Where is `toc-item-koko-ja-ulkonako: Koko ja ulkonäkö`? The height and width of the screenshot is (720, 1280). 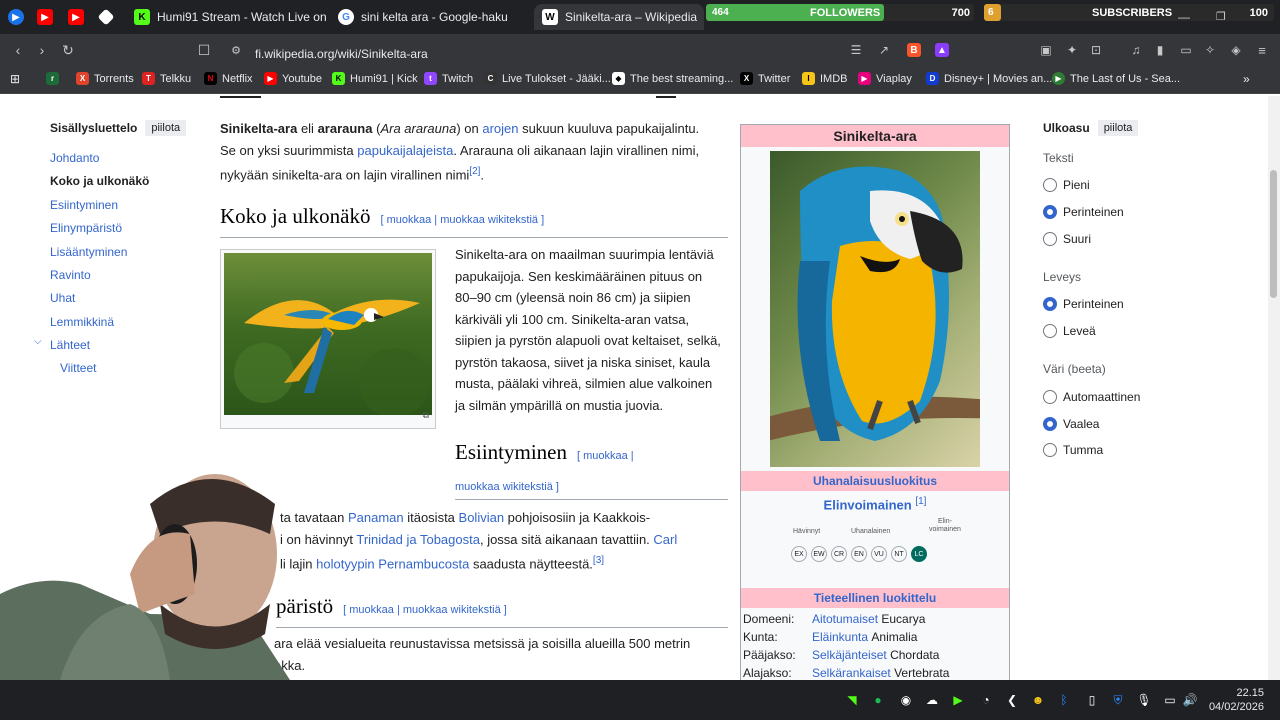 toc-item-koko-ja-ulkonako: Koko ja ulkonäkö is located at coordinates (99, 181).